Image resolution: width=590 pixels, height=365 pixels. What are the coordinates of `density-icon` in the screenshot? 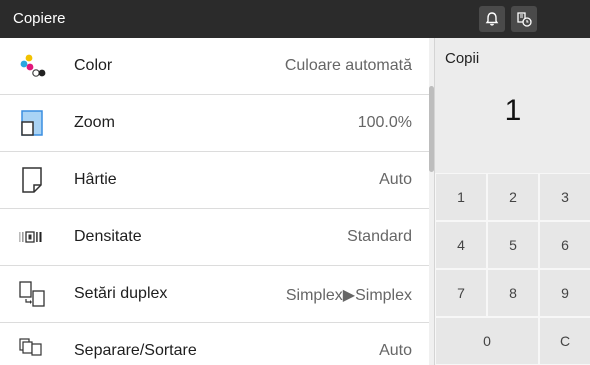 It's located at (32, 237).